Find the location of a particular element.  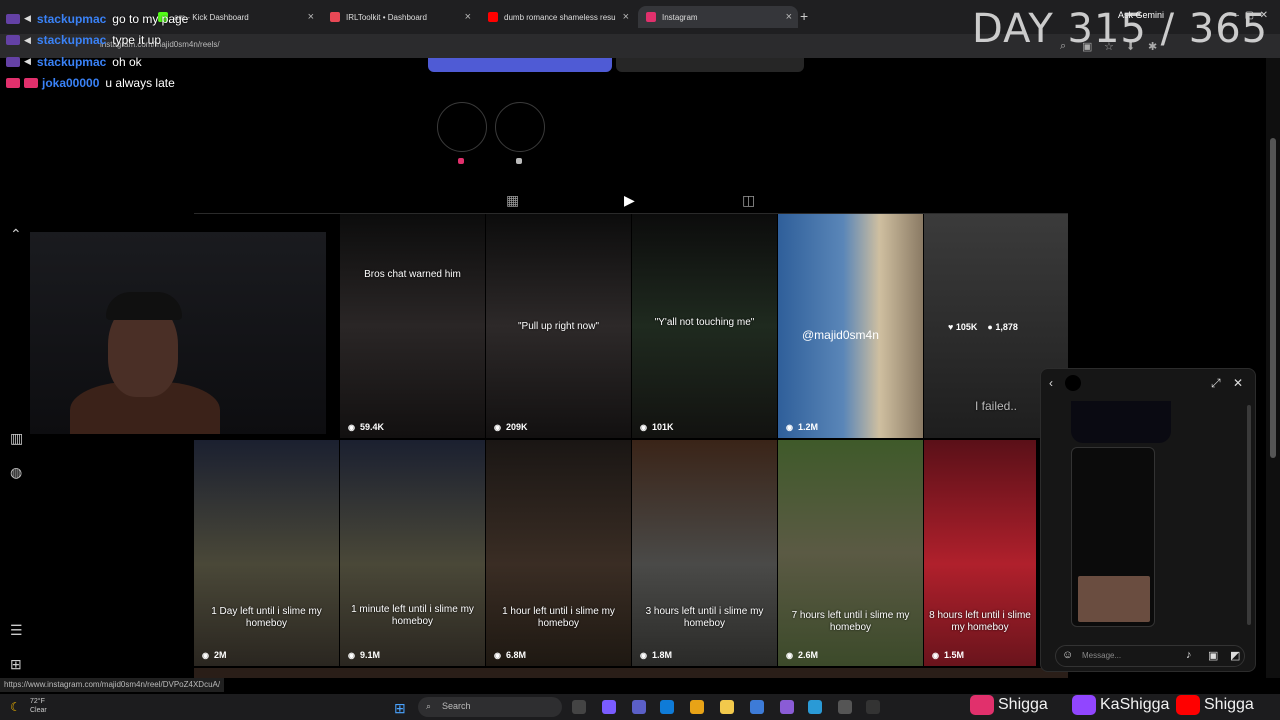

temperature: 72°F is located at coordinates (37, 701).